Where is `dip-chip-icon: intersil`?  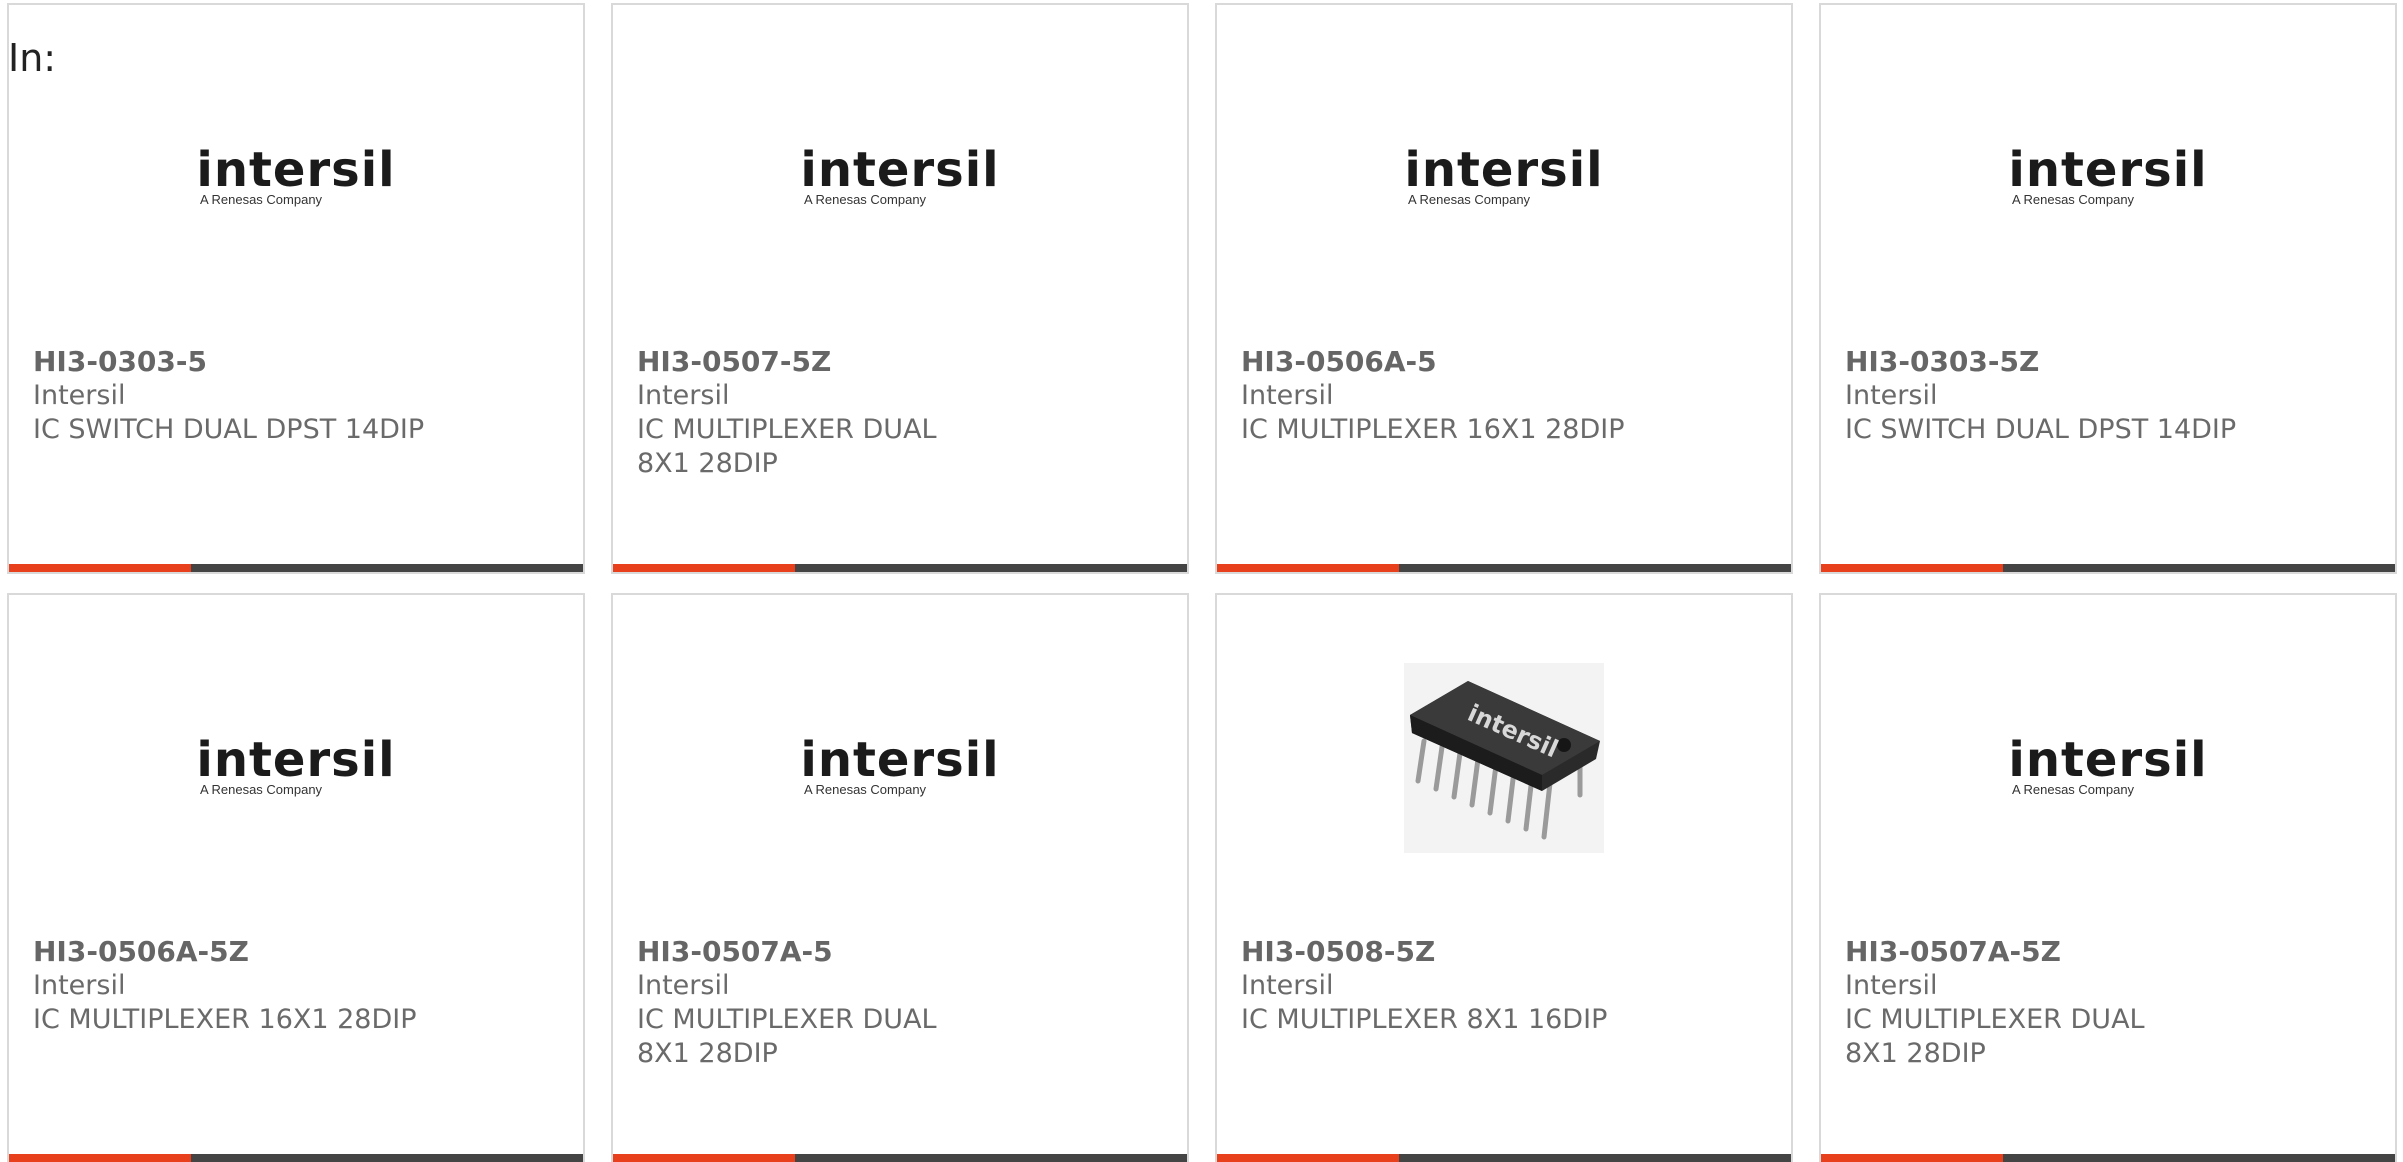
dip-chip-icon: intersil is located at coordinates (1504, 758).